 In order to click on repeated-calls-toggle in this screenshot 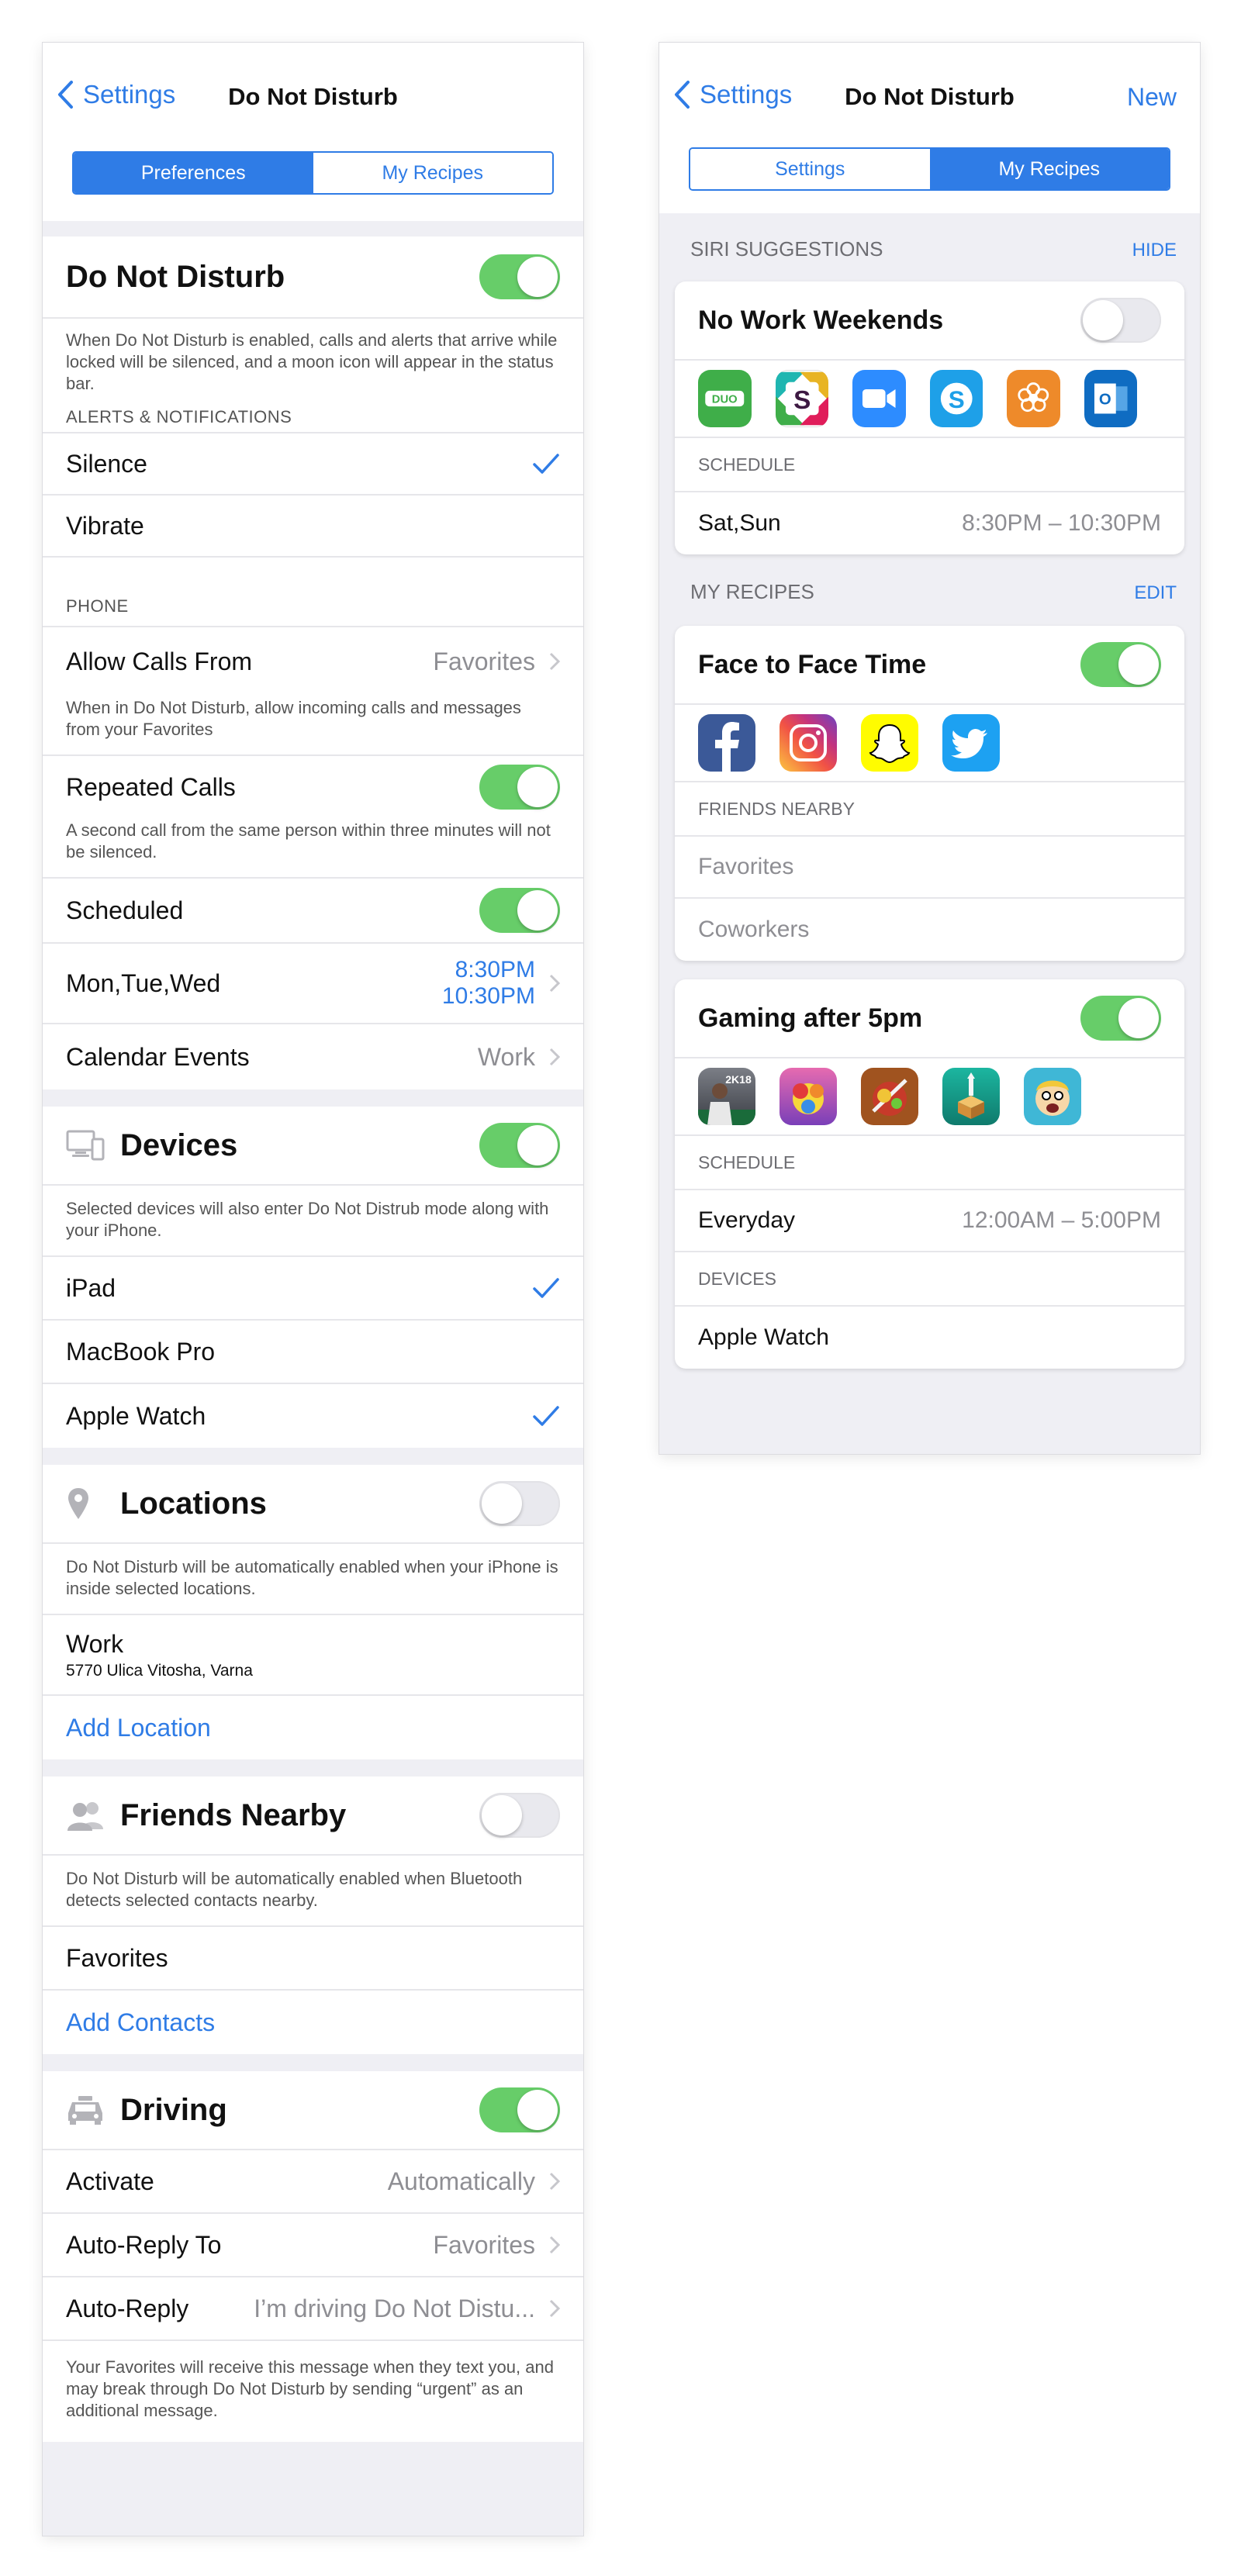, I will do `click(520, 788)`.